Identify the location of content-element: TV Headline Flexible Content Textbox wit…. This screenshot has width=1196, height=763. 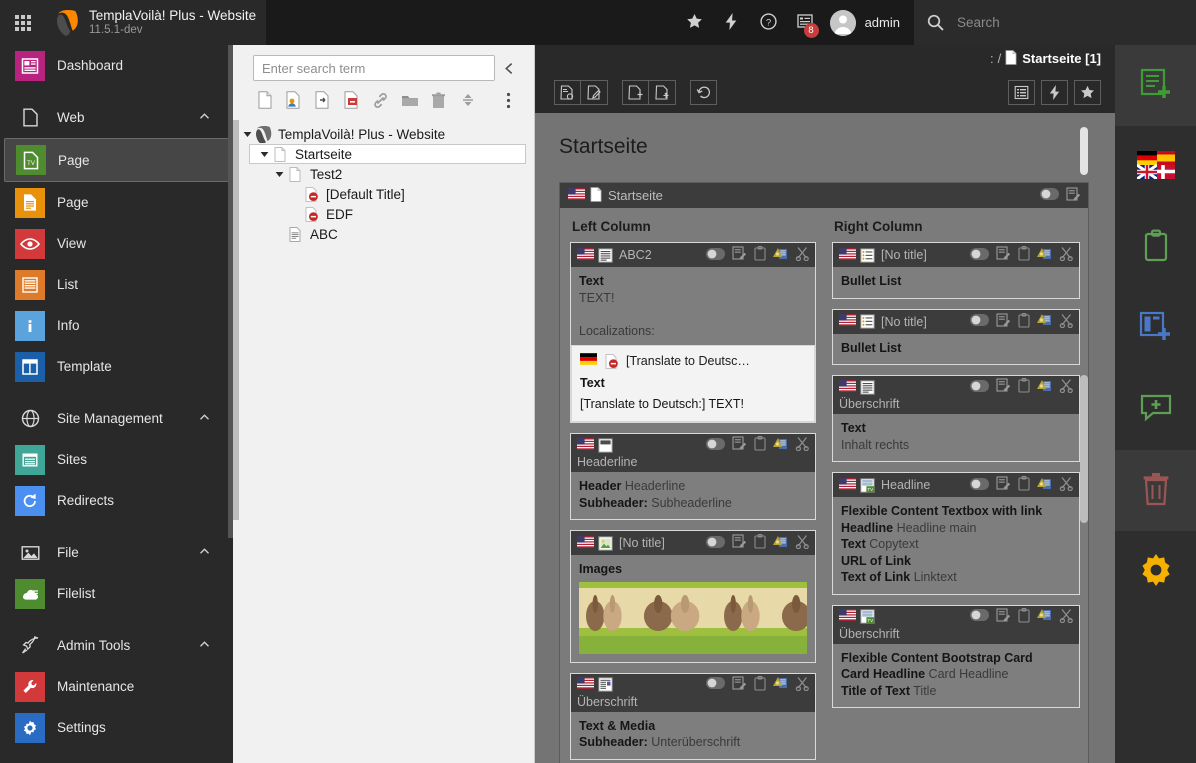
(956, 533).